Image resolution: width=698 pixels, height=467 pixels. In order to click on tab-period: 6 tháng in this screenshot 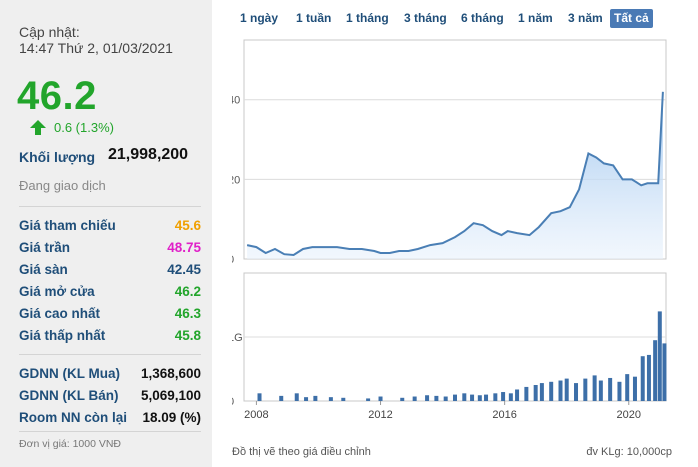, I will do `click(482, 18)`.